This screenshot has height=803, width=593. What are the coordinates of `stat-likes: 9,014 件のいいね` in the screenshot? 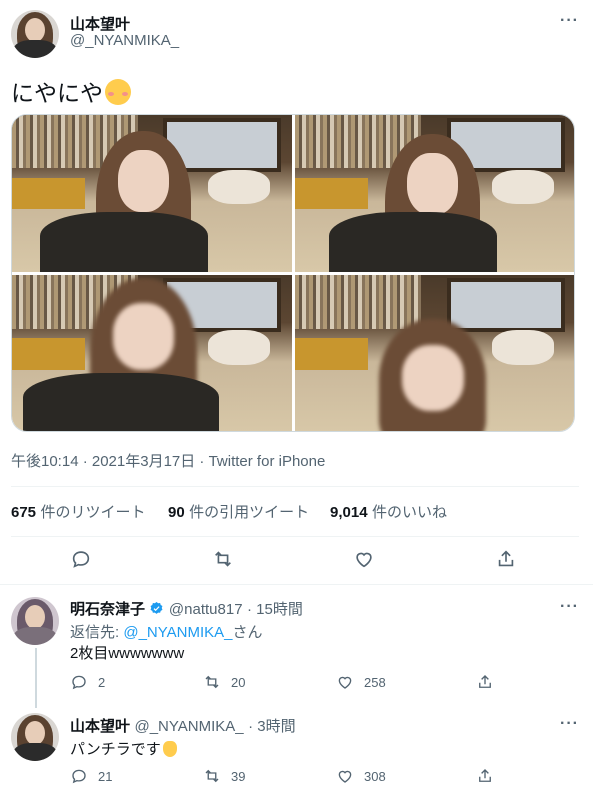 It's located at (388, 511).